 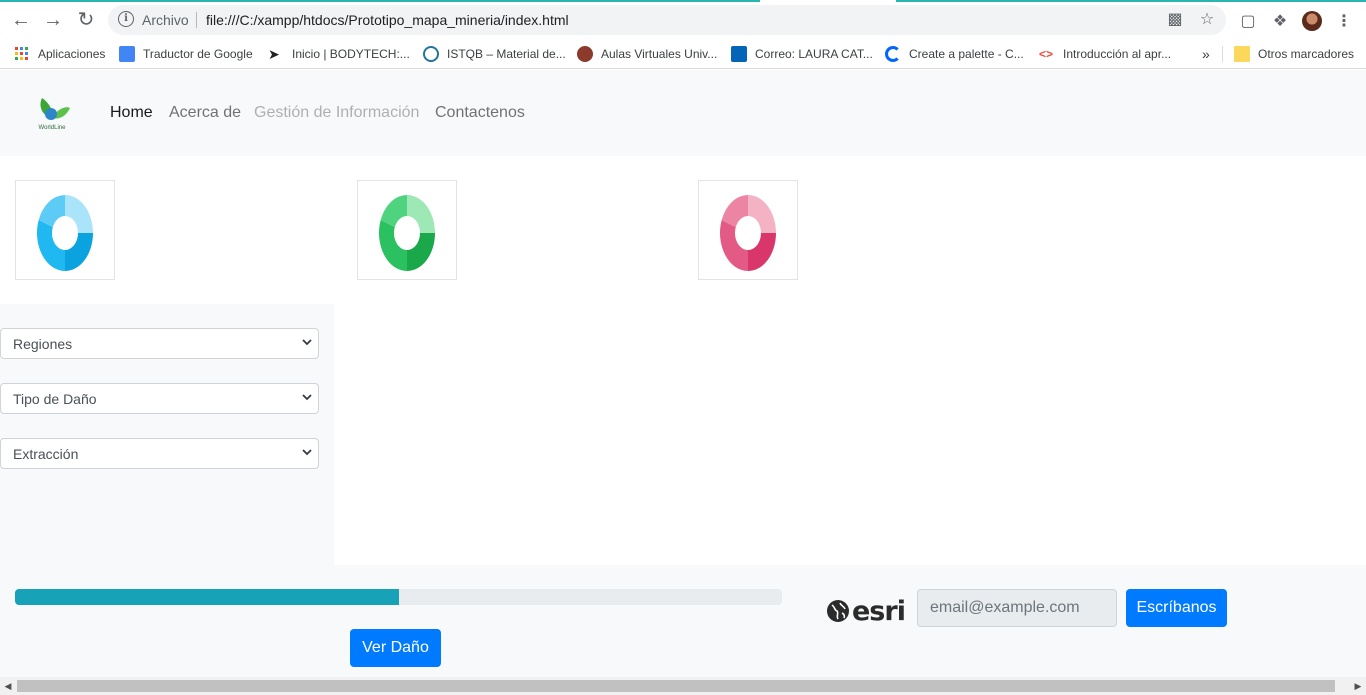 I want to click on bookmark-star-icon: ☆, so click(x=1207, y=20).